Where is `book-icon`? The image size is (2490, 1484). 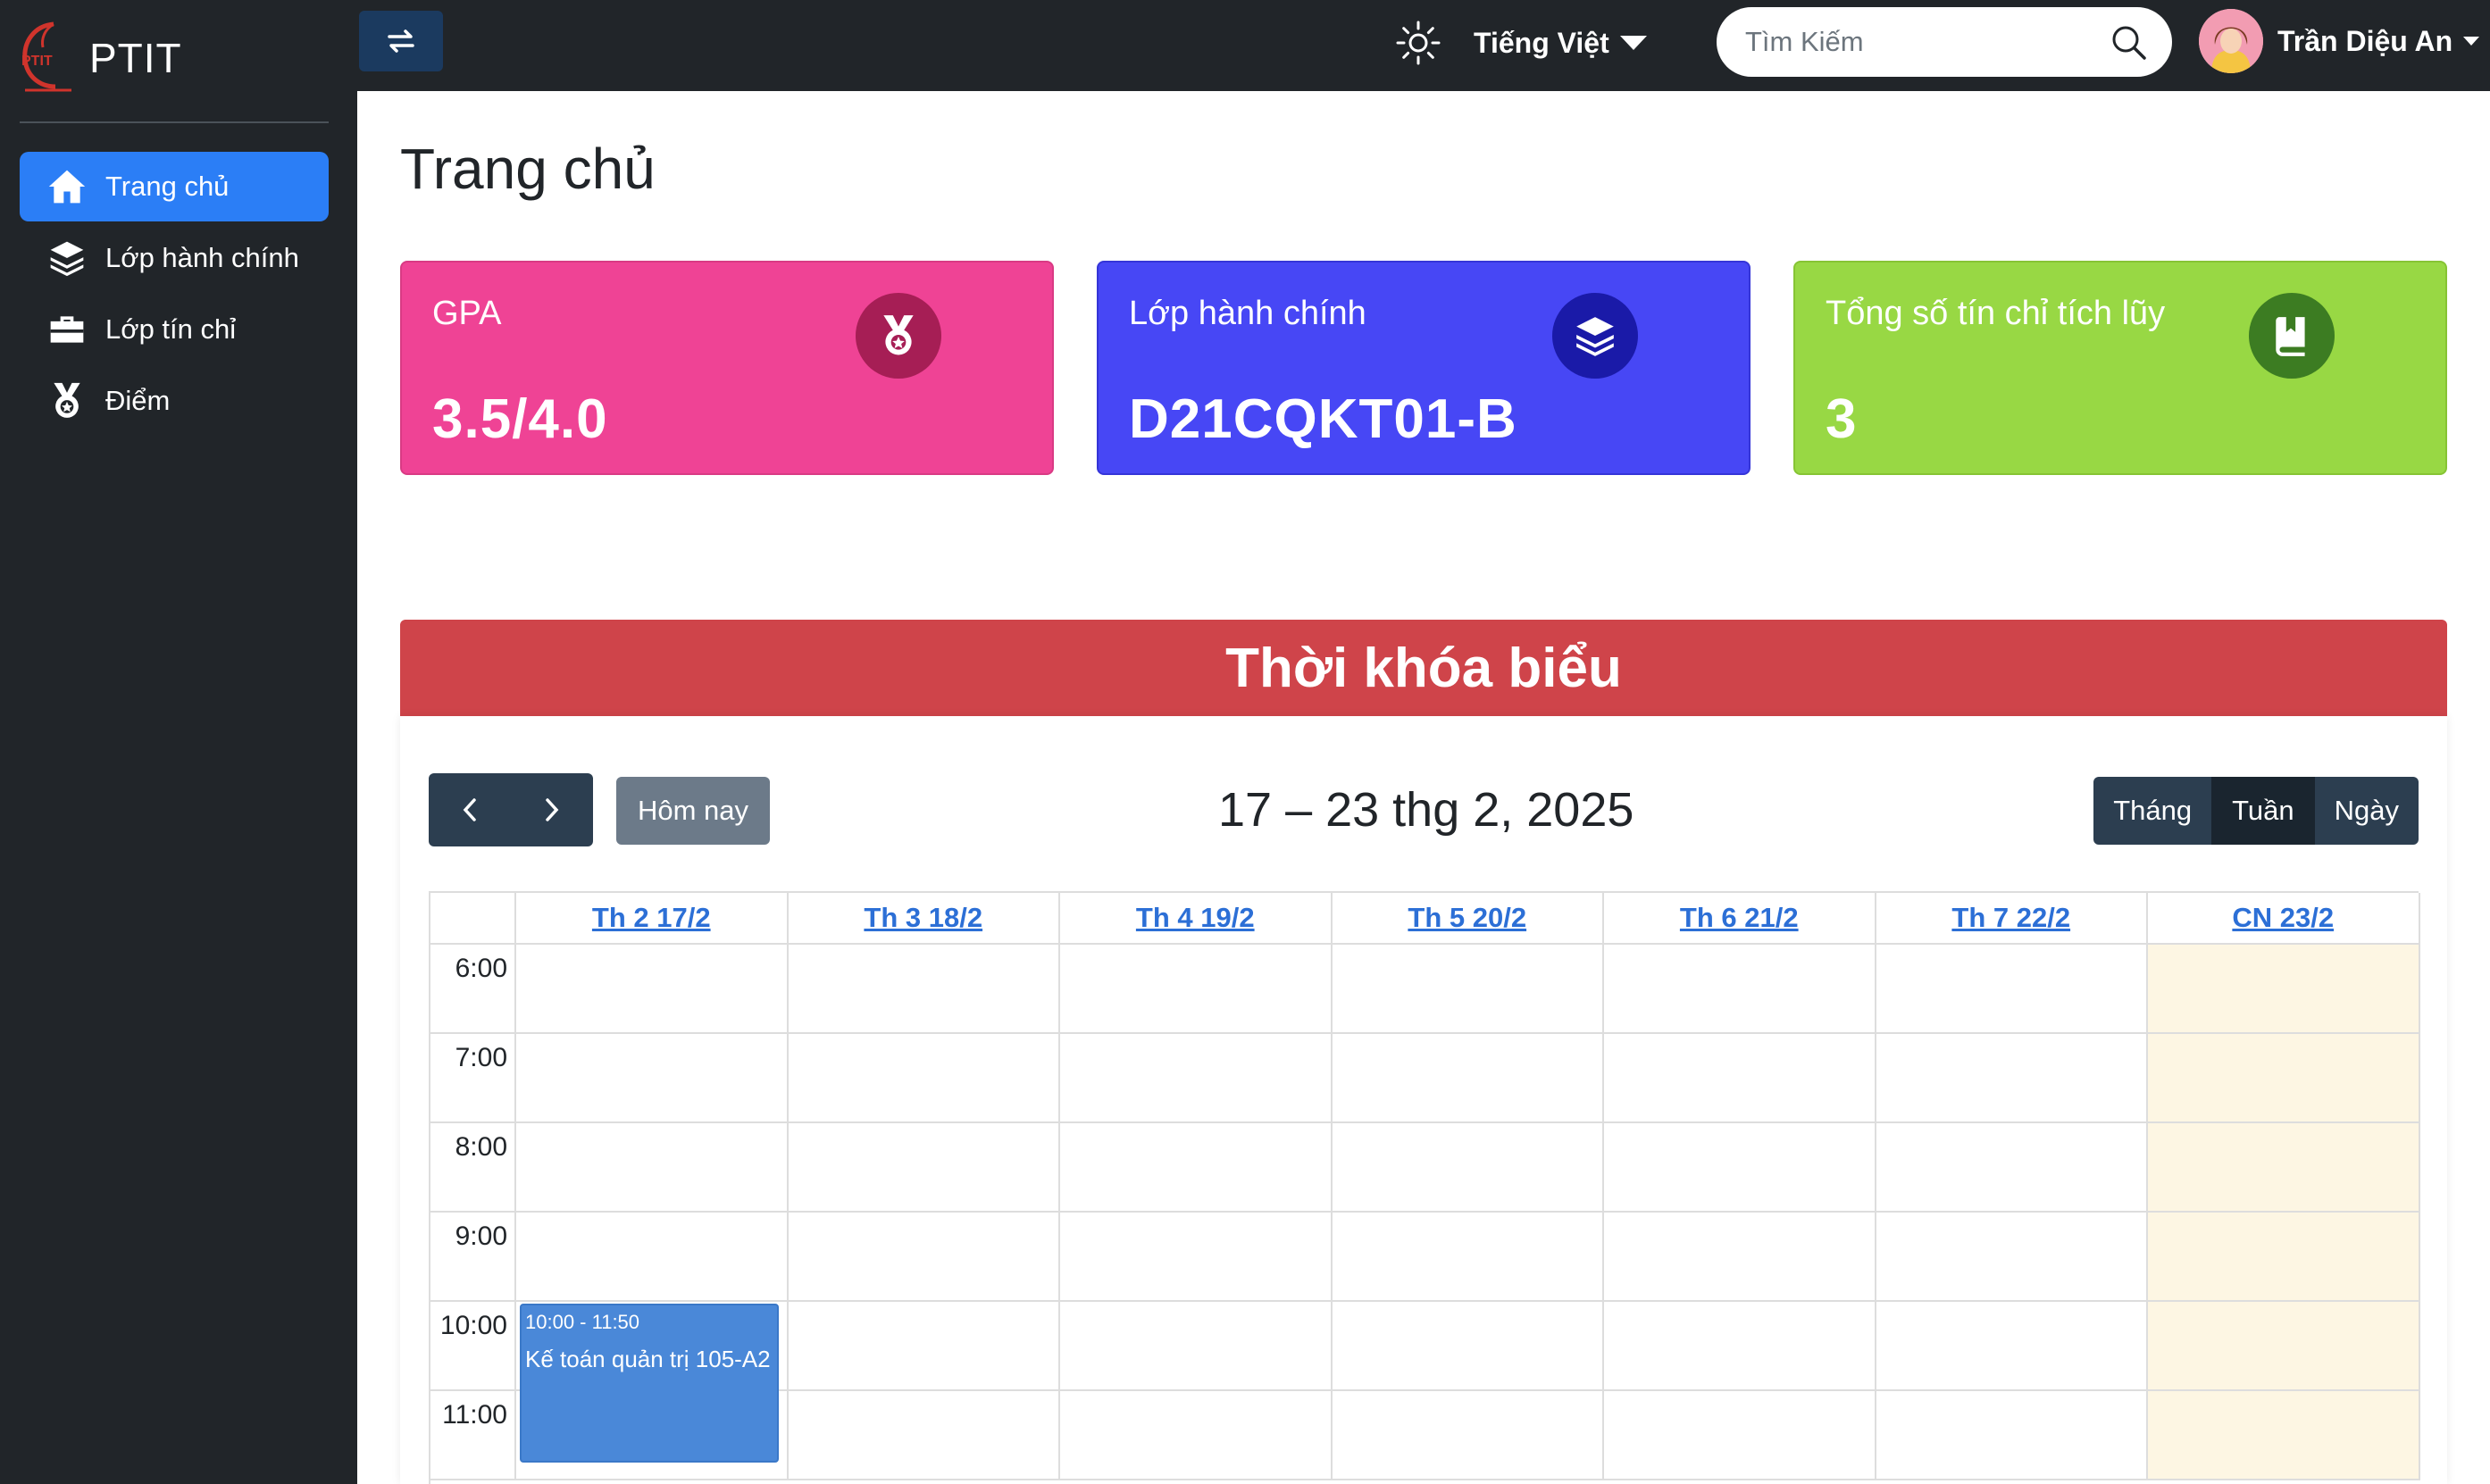
book-icon is located at coordinates (2292, 336).